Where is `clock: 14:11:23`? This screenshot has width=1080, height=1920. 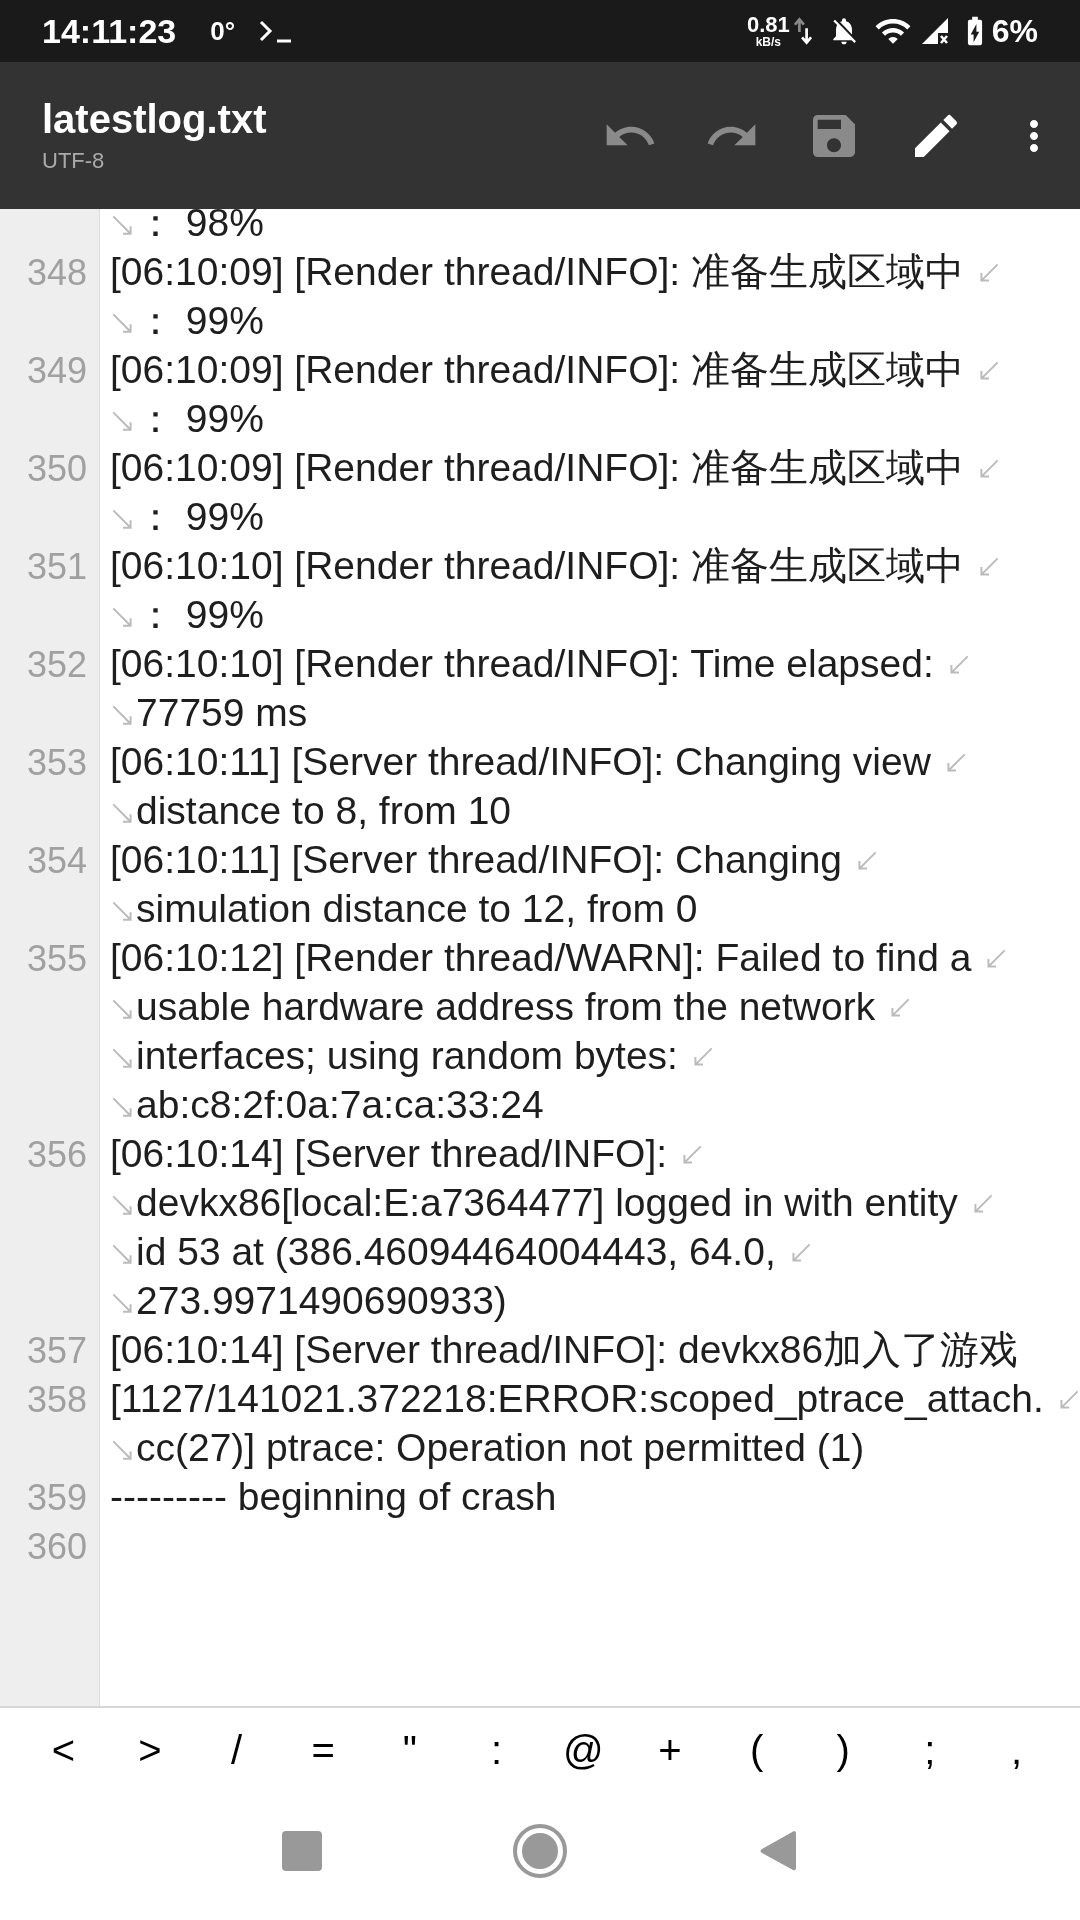 clock: 14:11:23 is located at coordinates (109, 31).